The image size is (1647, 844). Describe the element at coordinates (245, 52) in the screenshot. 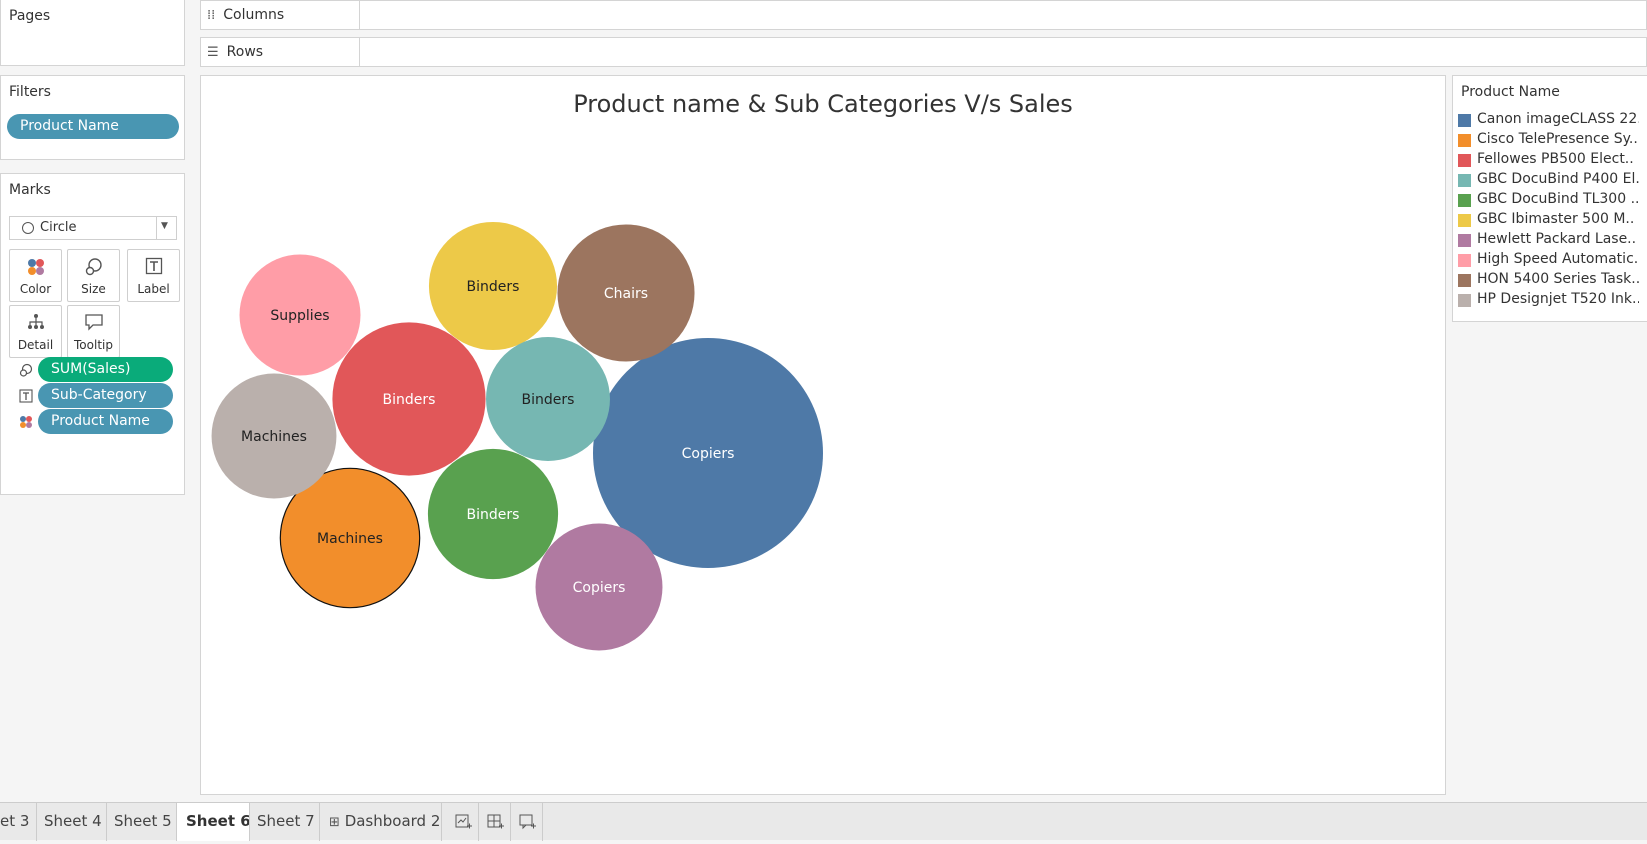

I see `rows-label: Rows` at that location.